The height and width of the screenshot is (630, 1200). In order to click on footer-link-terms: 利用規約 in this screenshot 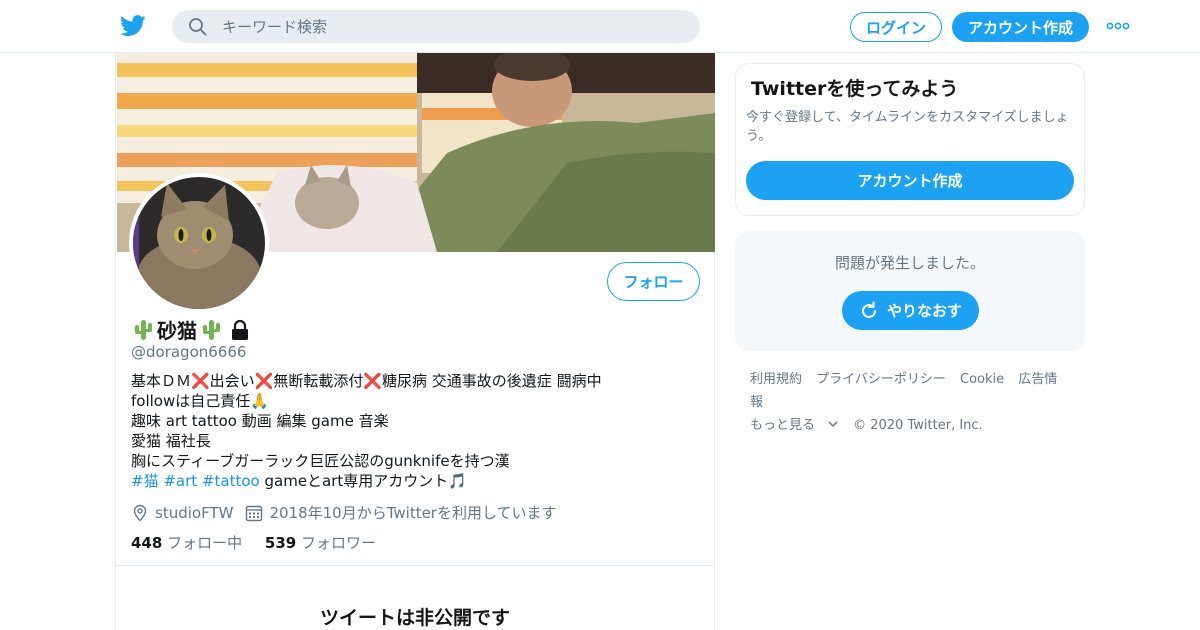, I will do `click(776, 379)`.